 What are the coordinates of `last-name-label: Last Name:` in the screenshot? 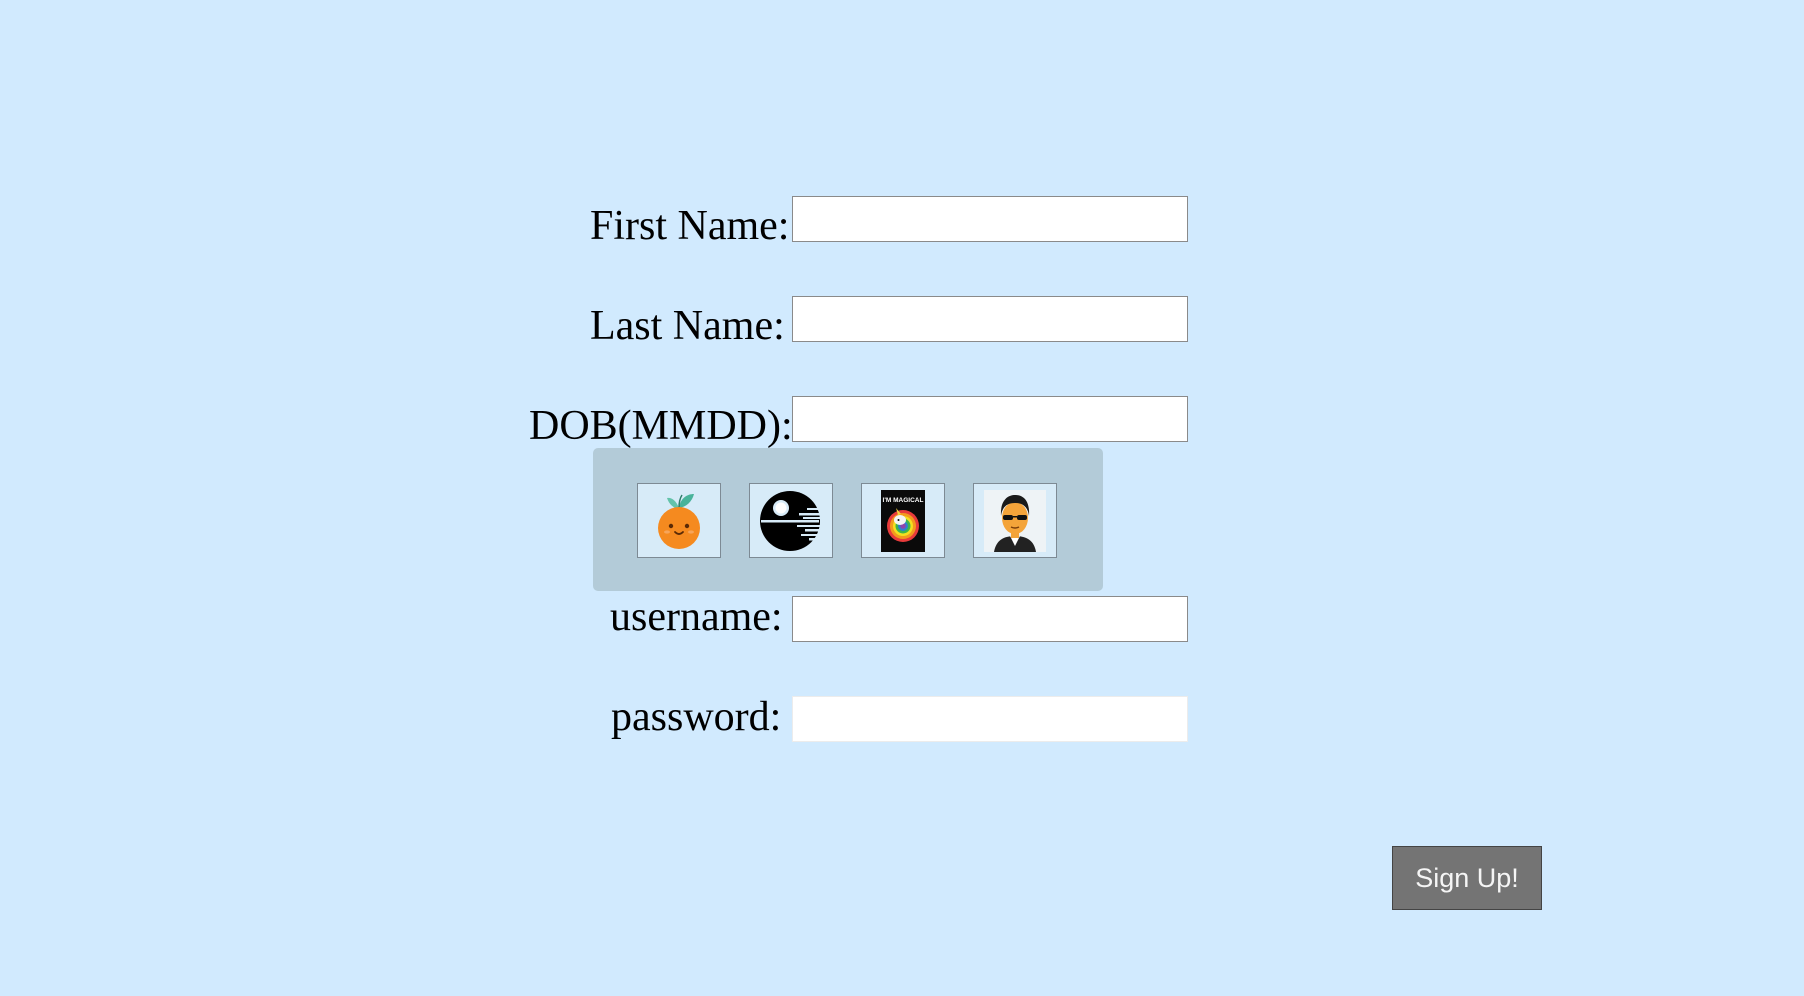 It's located at (687, 326).